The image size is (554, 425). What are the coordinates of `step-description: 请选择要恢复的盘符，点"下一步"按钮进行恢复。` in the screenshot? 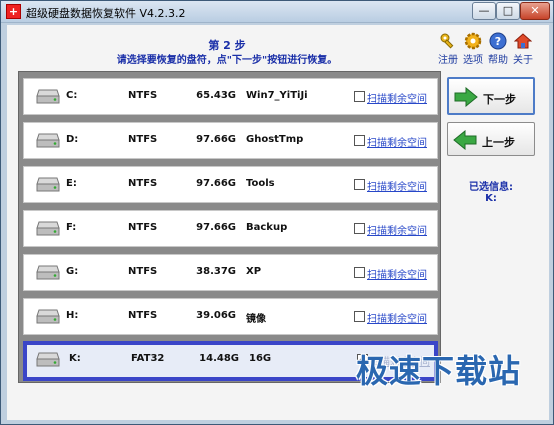 It's located at (227, 60).